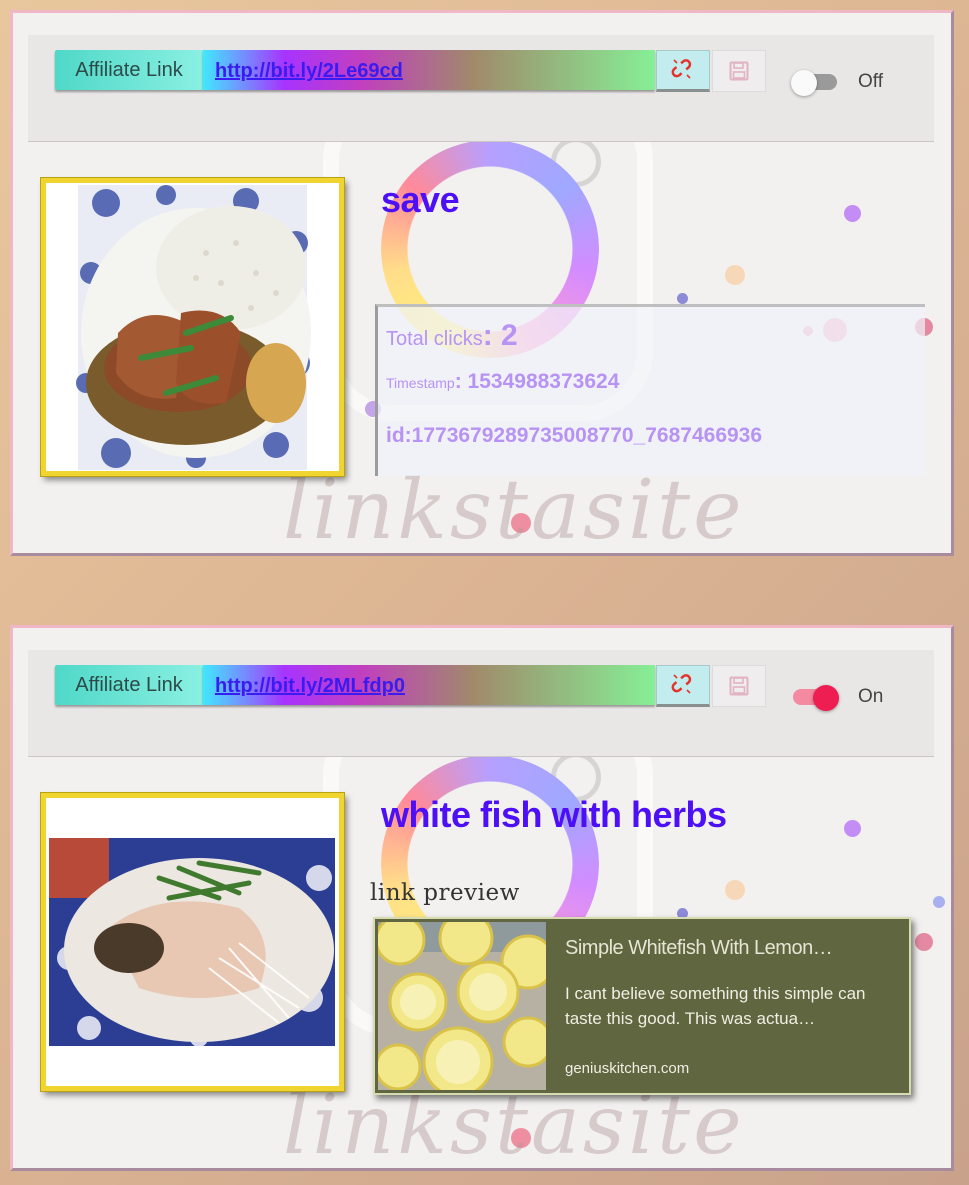  I want to click on post-title: white fish with herbs, so click(554, 814).